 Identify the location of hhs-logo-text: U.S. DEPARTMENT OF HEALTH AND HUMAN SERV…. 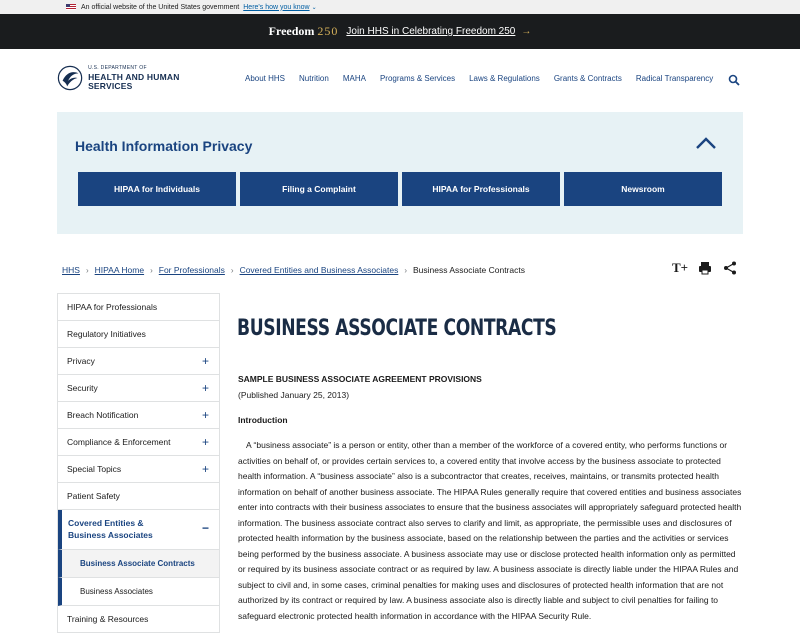
(152, 78).